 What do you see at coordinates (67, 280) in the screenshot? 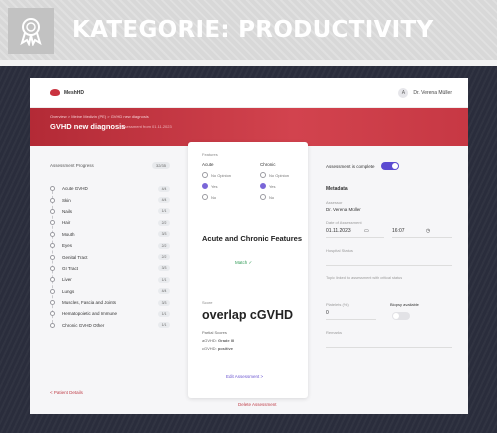
I see `step-label: Liver` at bounding box center [67, 280].